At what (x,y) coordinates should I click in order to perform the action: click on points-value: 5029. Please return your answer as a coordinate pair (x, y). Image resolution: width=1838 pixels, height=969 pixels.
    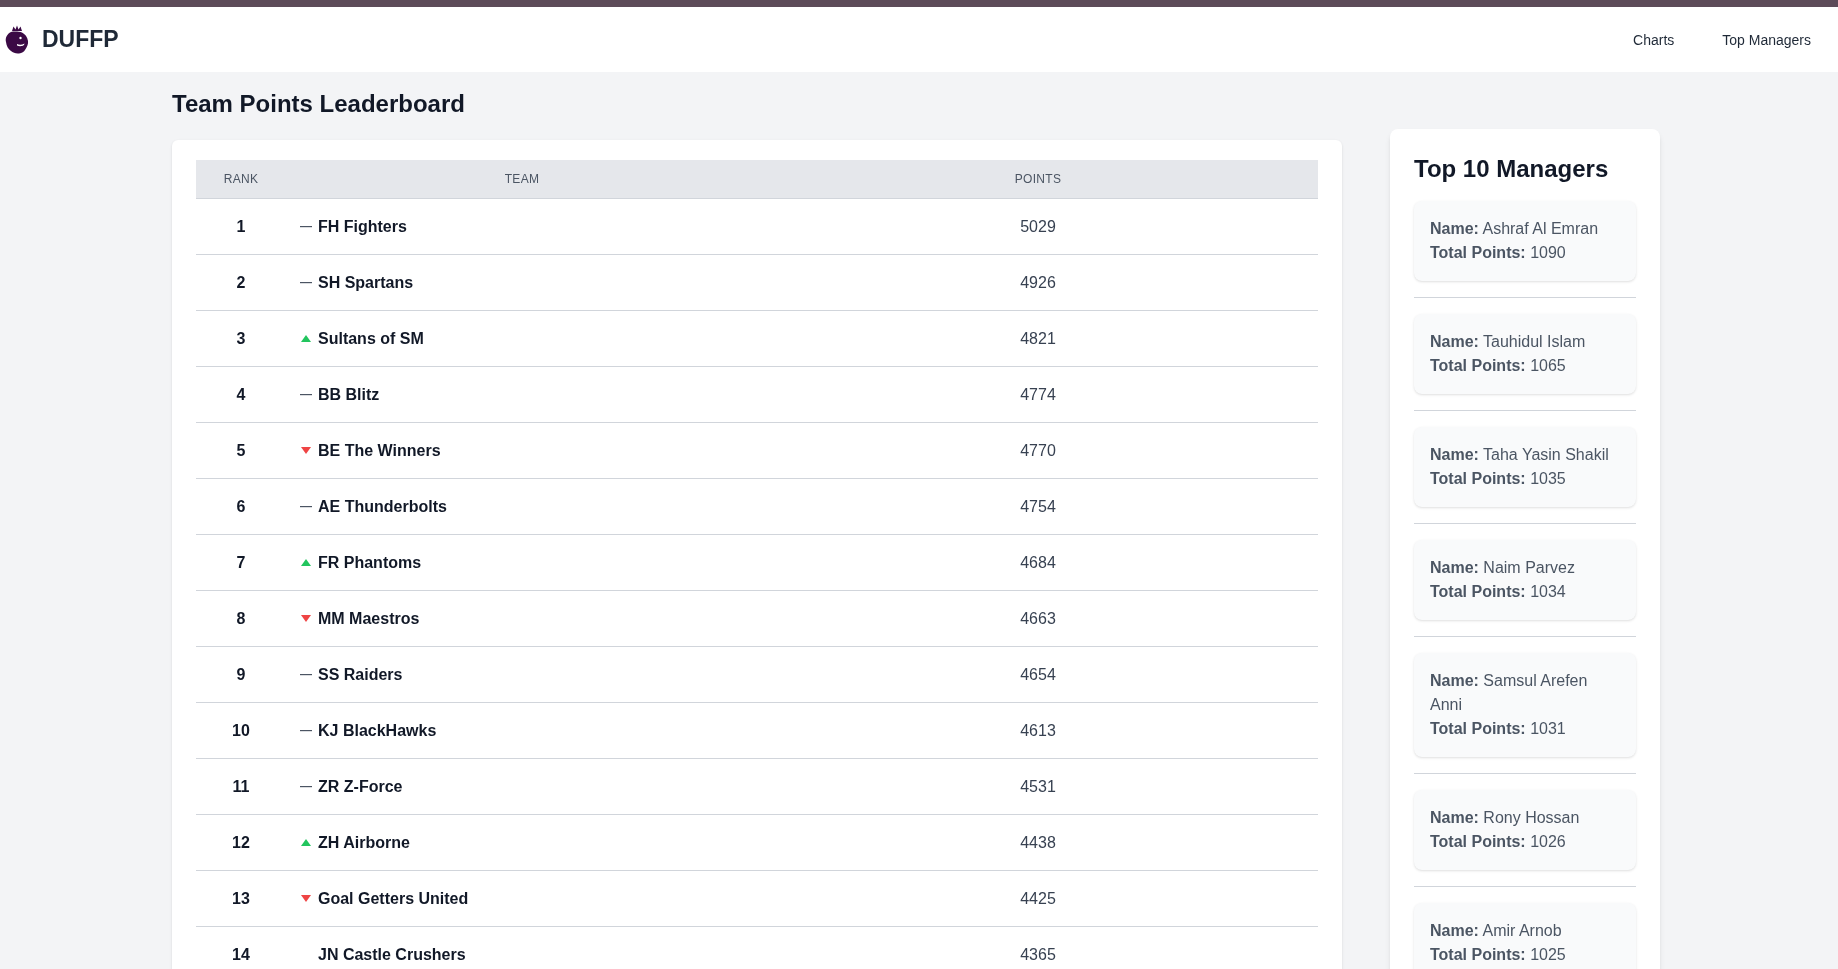
    Looking at the image, I should click on (1038, 226).